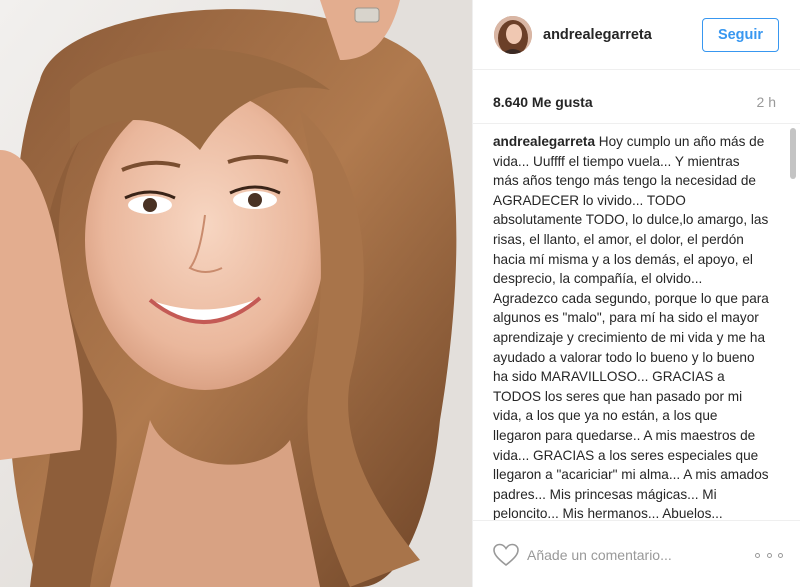  What do you see at coordinates (636, 104) in the screenshot?
I see `post-meta: 8.640 Me gusta 2 h` at bounding box center [636, 104].